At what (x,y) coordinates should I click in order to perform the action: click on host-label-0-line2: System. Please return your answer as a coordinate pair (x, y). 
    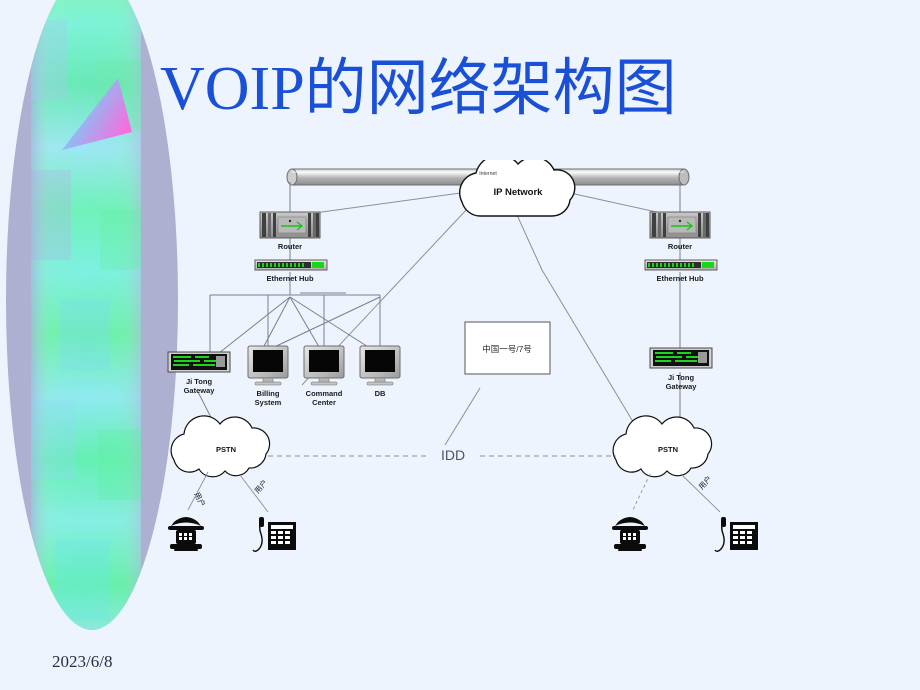
    Looking at the image, I should click on (268, 402).